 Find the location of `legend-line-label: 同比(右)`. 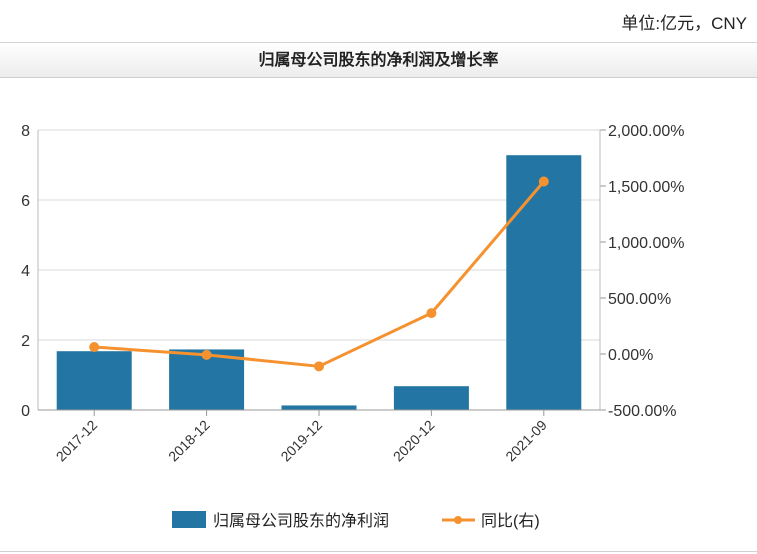

legend-line-label: 同比(右) is located at coordinates (510, 521).